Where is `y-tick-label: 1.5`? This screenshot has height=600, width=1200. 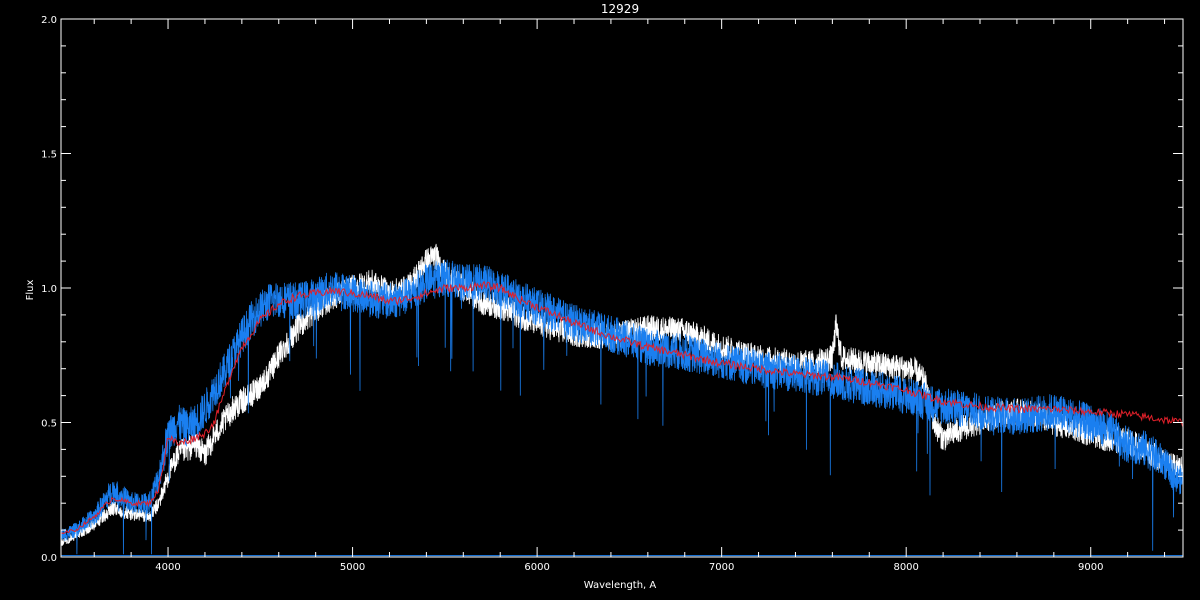
y-tick-label: 1.5 is located at coordinates (49, 155).